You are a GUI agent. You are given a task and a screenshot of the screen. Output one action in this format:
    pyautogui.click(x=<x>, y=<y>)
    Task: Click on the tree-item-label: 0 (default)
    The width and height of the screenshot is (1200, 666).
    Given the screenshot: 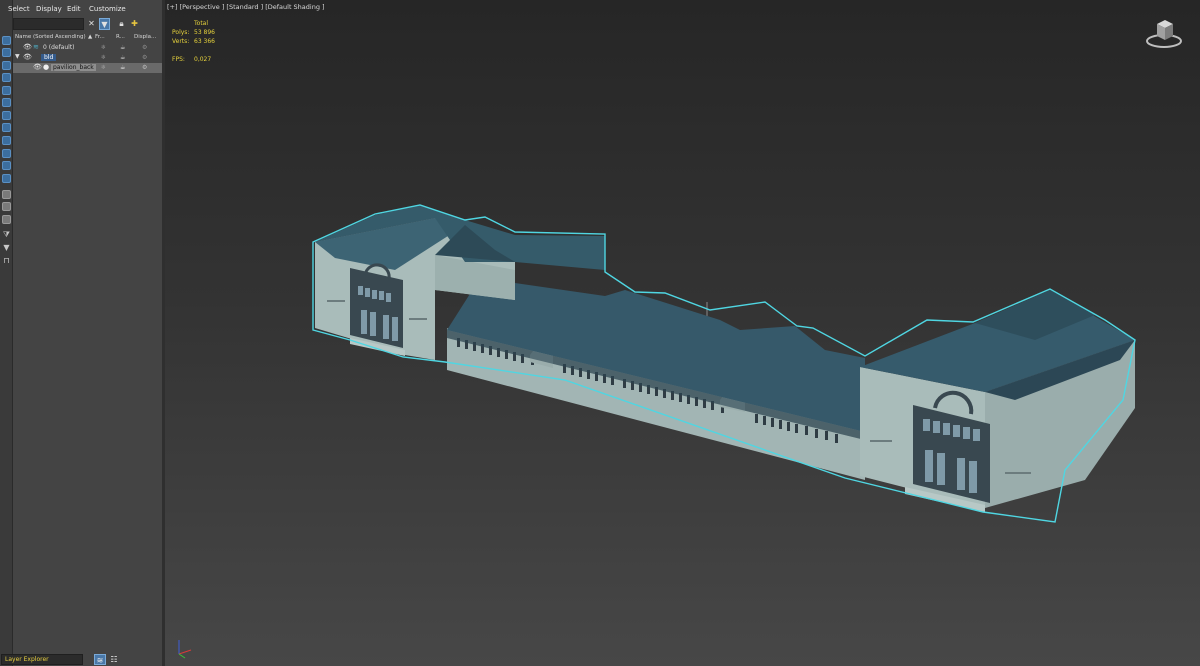 What is the action you would take?
    pyautogui.click(x=59, y=47)
    